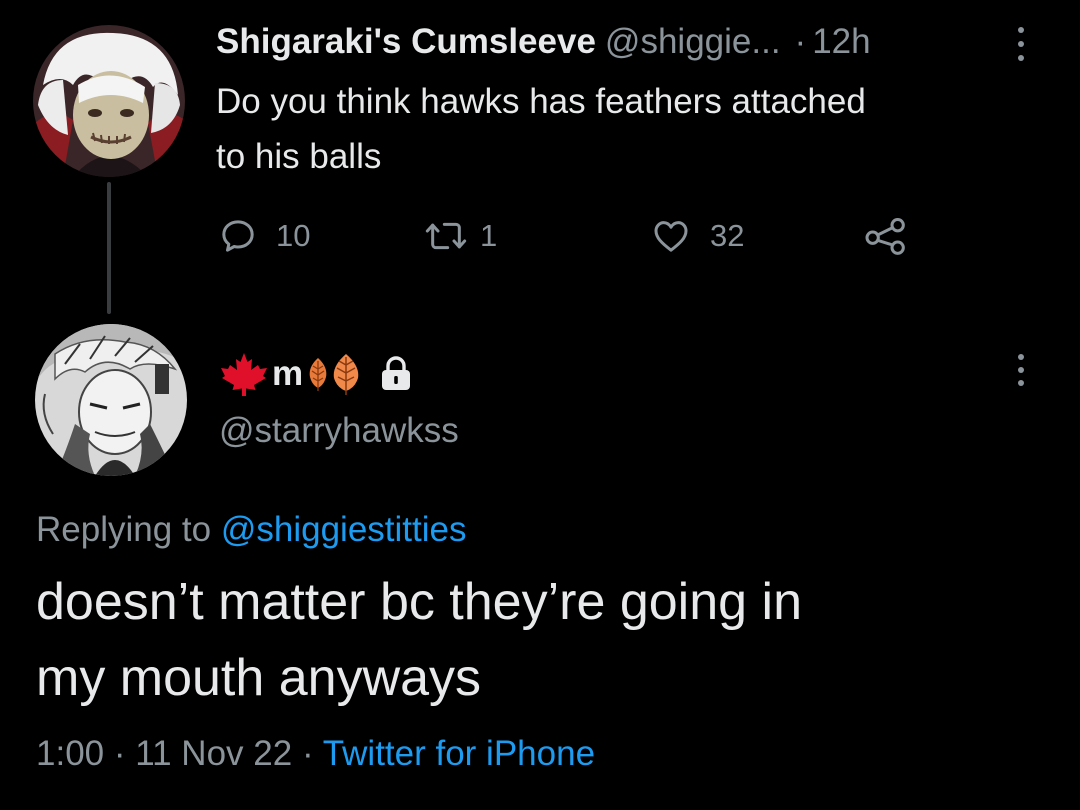  Describe the element at coordinates (671, 236) in the screenshot. I see `heart-icon` at that location.